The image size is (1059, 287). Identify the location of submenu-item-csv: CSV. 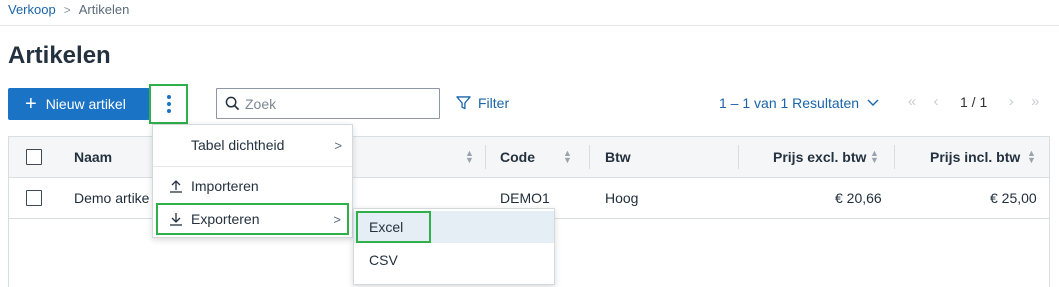
(454, 260).